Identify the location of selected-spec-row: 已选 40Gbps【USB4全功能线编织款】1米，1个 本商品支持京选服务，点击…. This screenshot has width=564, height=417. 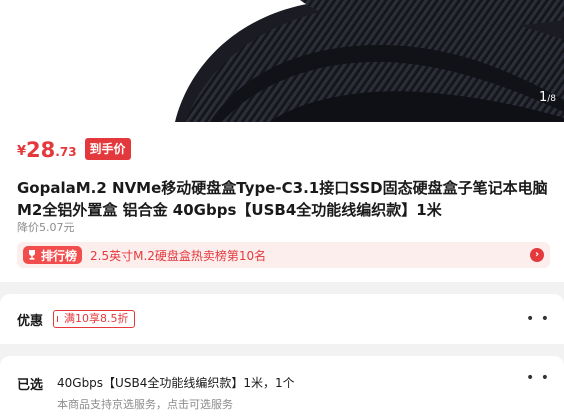
(282, 386).